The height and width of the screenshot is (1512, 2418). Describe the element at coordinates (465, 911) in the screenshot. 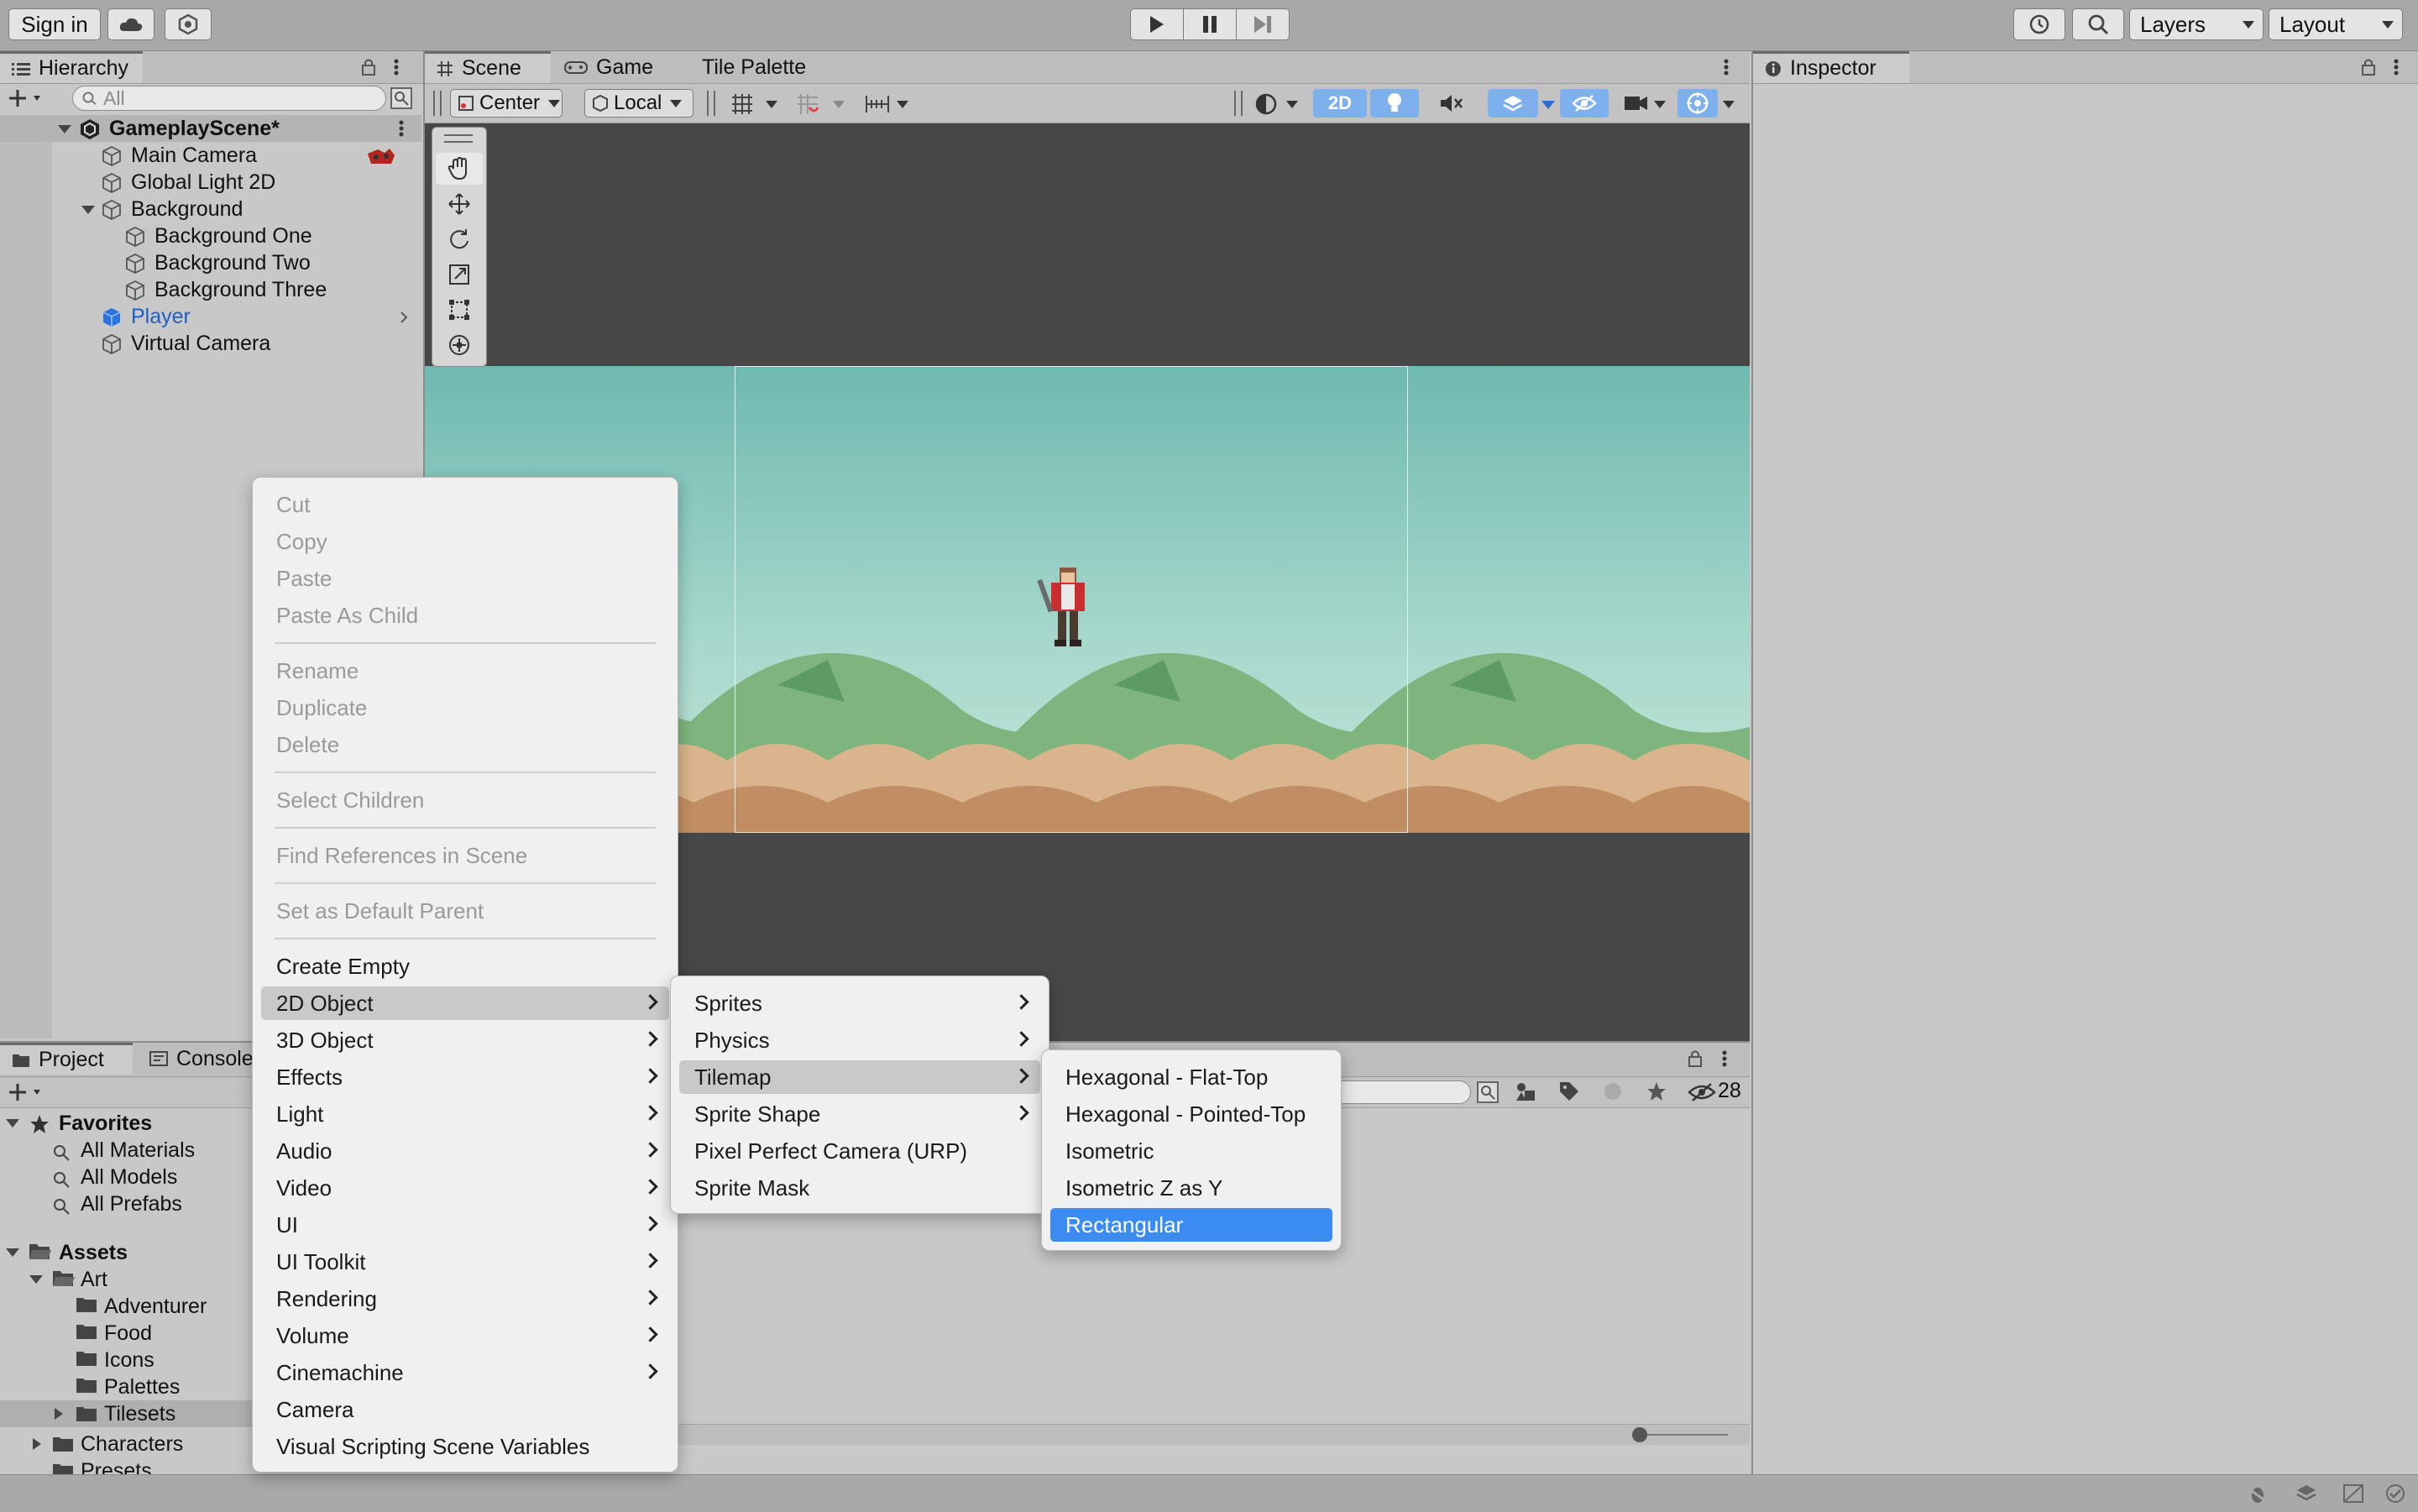

I see `menu-item-set-default-parent: Set as Default Parent` at that location.